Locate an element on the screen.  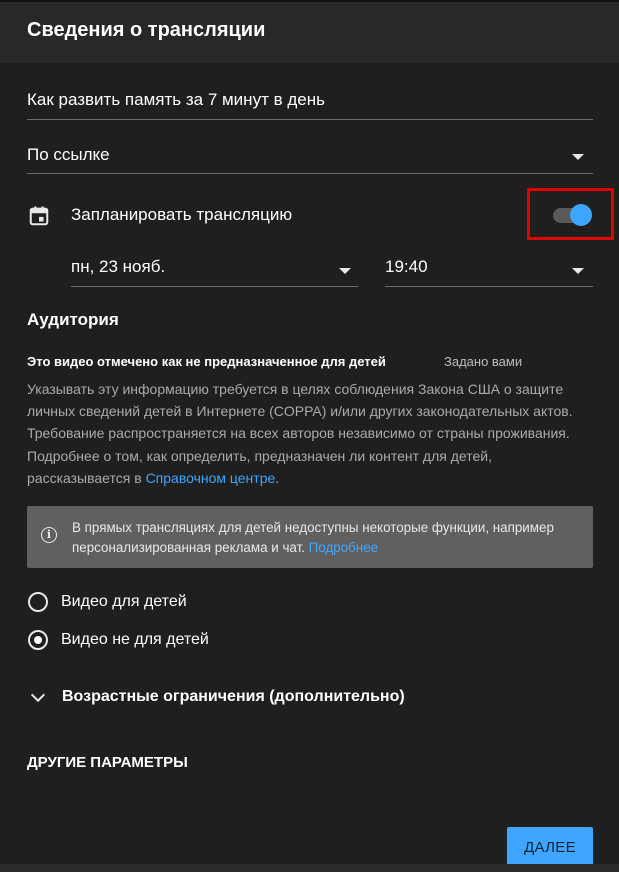
dialog-title: Сведения о трансляции is located at coordinates (146, 30).